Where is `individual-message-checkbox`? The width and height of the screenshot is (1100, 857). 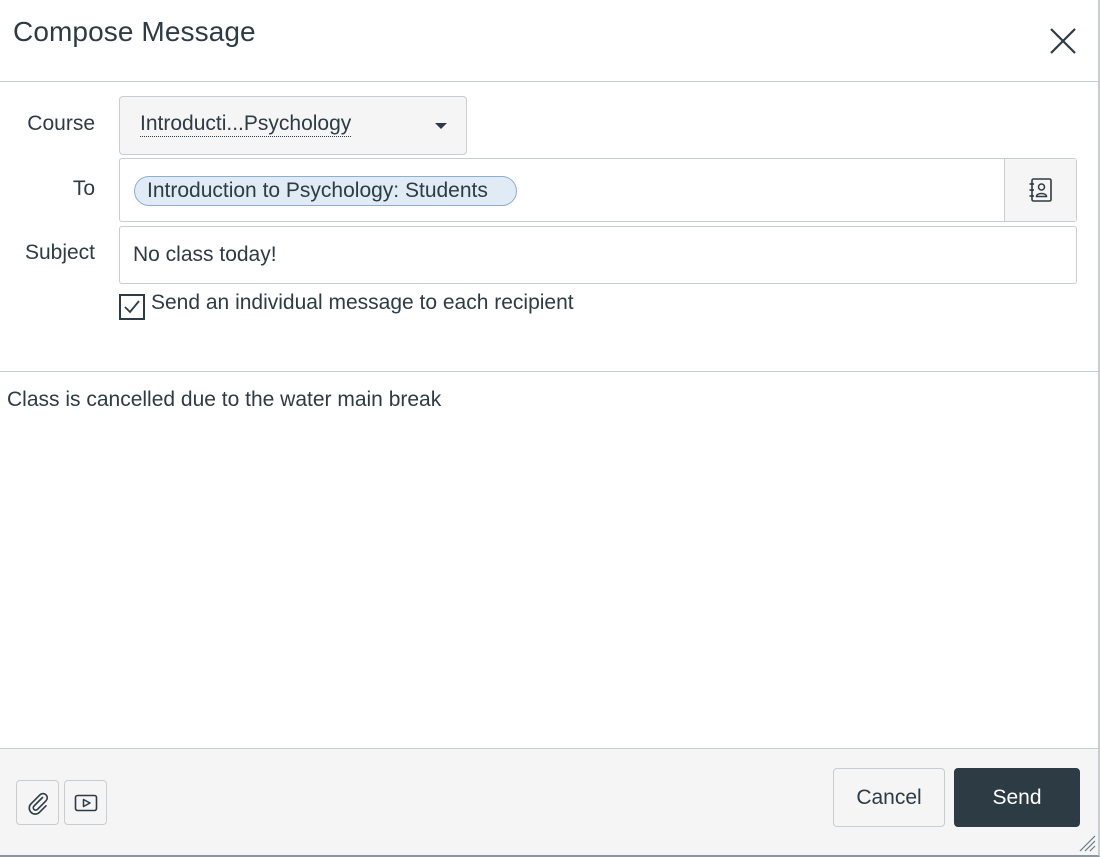 individual-message-checkbox is located at coordinates (132, 307).